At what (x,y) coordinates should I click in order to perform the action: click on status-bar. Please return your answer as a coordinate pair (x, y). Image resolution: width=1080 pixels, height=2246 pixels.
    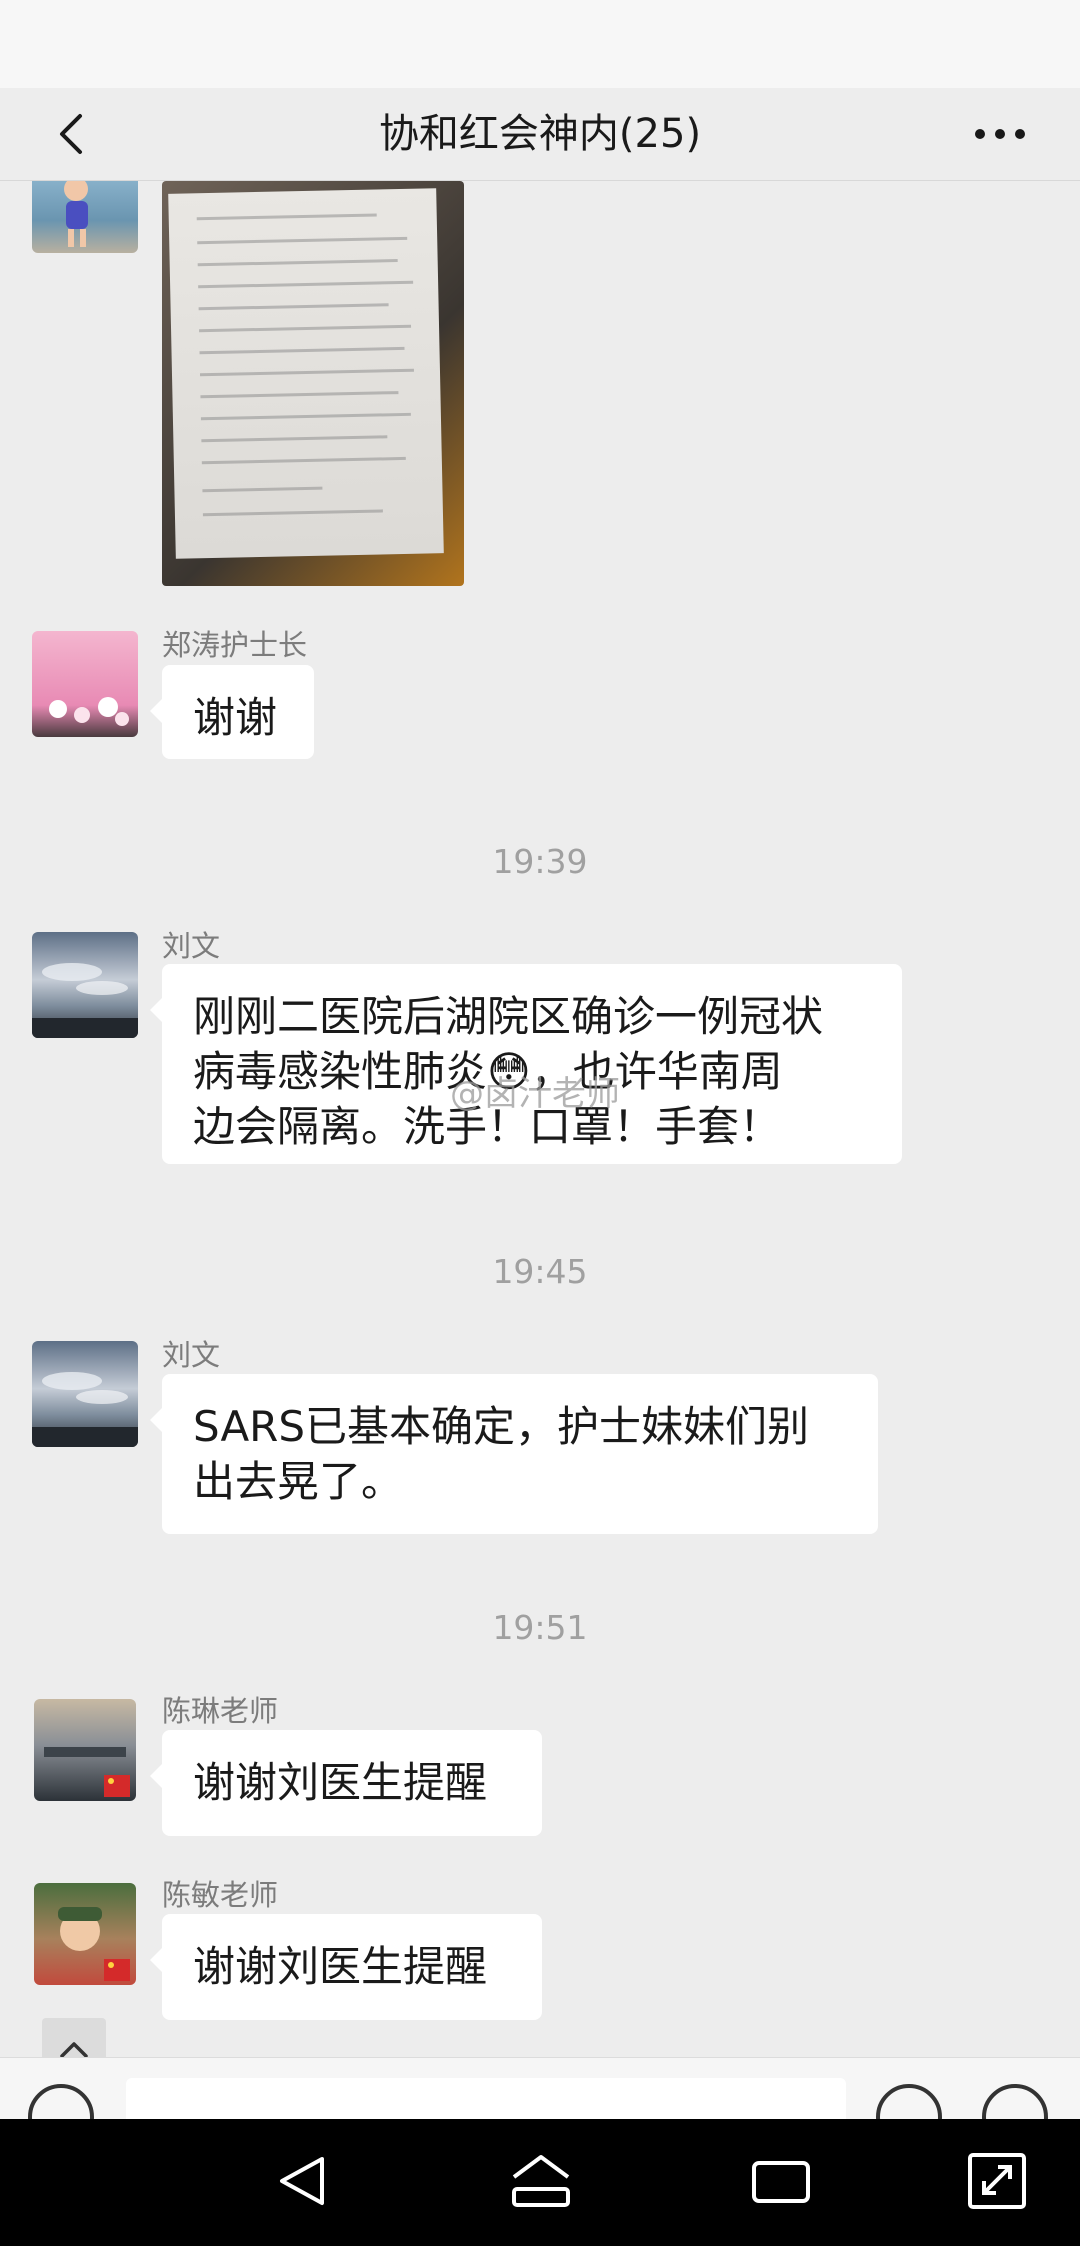
    Looking at the image, I should click on (540, 44).